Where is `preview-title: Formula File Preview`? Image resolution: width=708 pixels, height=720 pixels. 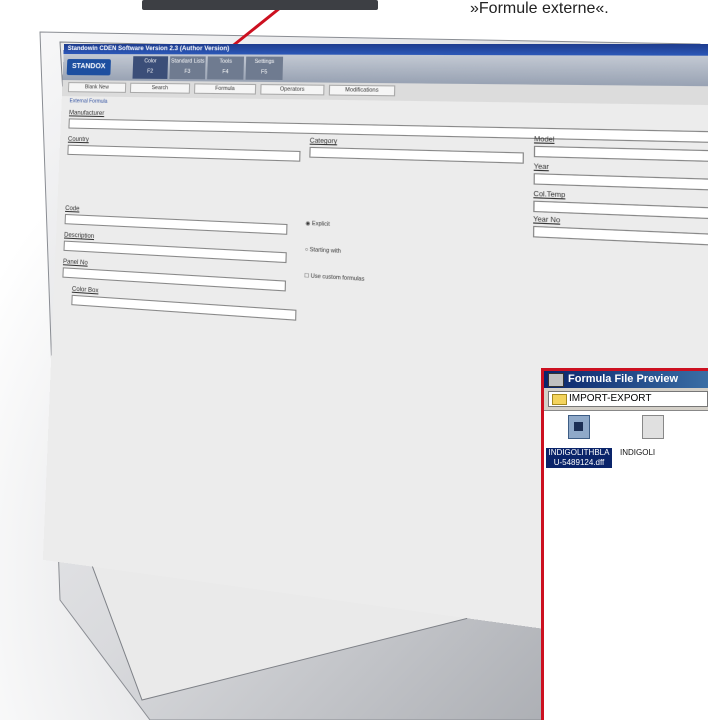 preview-title: Formula File Preview is located at coordinates (623, 379).